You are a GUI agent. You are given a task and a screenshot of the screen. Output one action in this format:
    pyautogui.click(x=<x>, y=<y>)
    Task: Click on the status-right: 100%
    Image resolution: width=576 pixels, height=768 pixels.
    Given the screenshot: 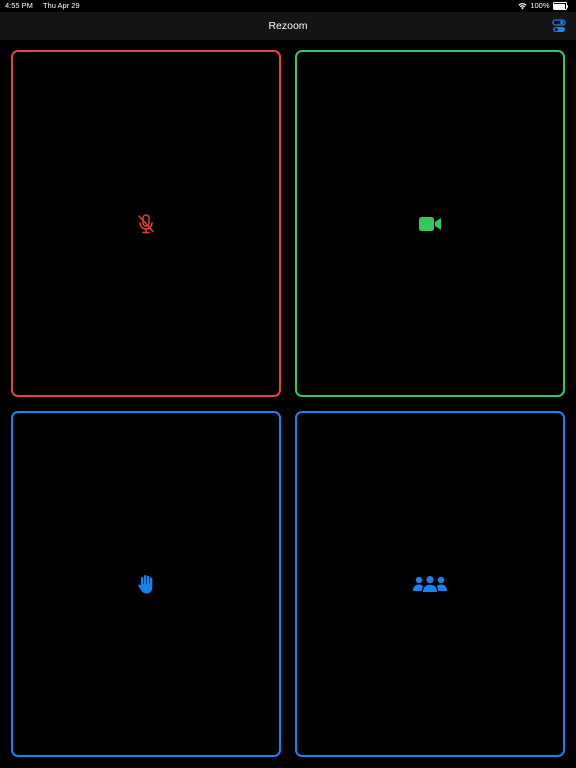 What is the action you would take?
    pyautogui.click(x=543, y=6)
    